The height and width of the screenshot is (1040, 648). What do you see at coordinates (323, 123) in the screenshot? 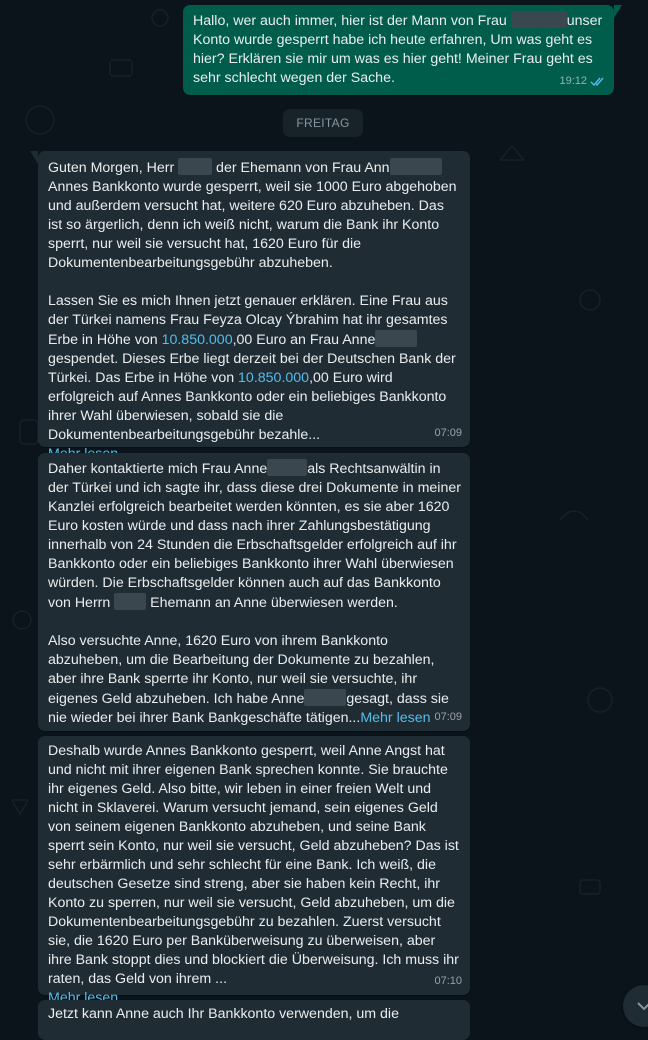
I see `date-separator: FREITAG` at bounding box center [323, 123].